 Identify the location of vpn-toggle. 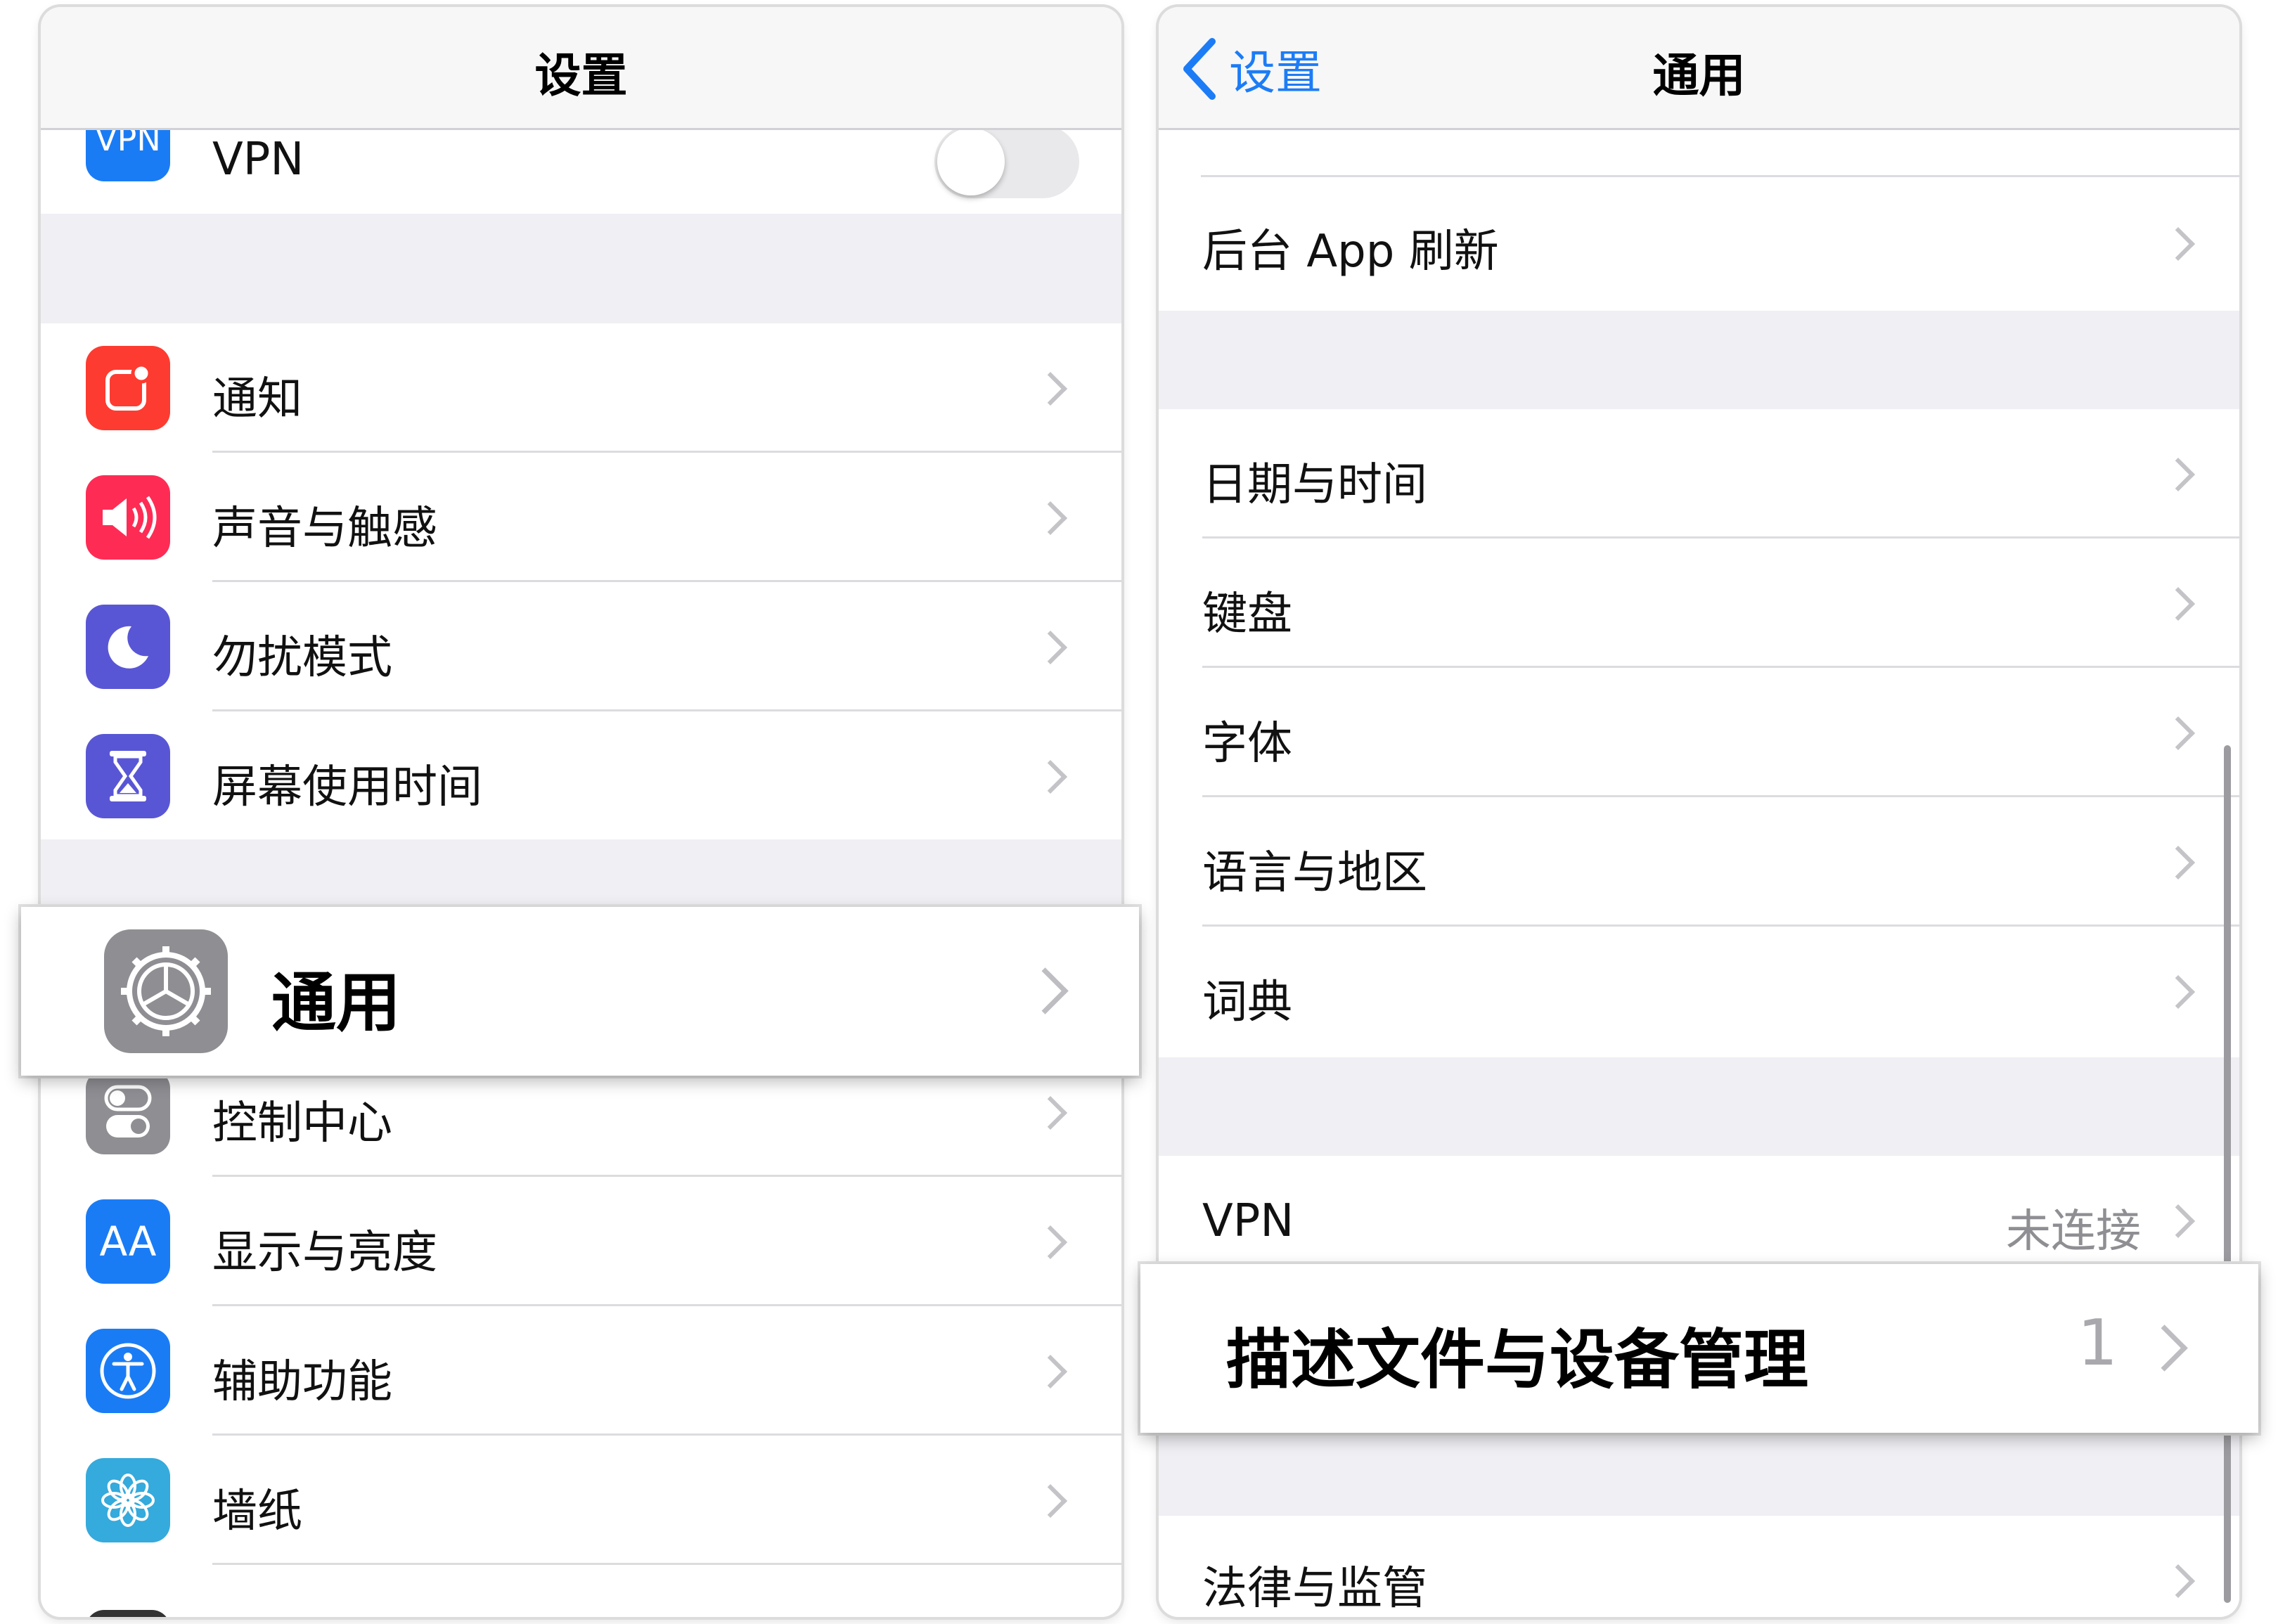
(1006, 161).